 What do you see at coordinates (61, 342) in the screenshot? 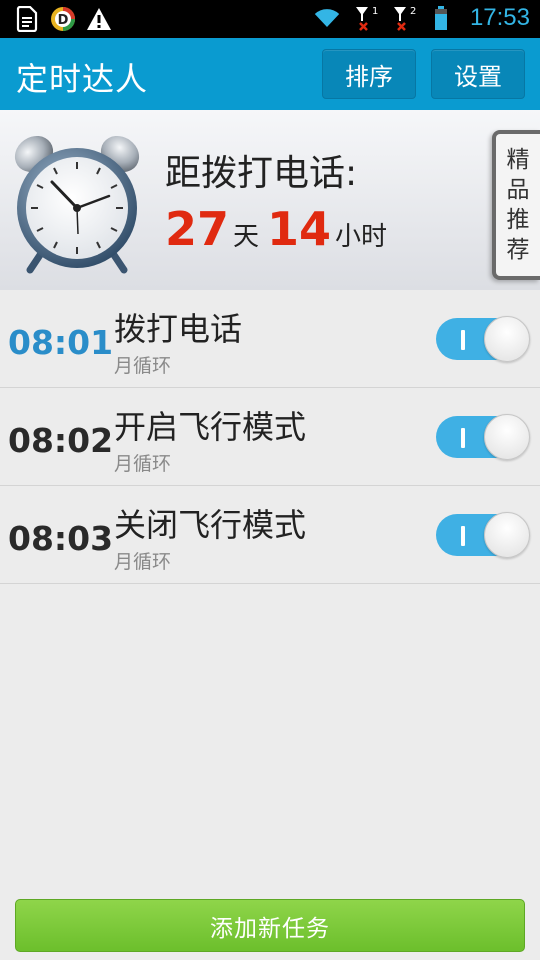
I see `task-time: 08:01` at bounding box center [61, 342].